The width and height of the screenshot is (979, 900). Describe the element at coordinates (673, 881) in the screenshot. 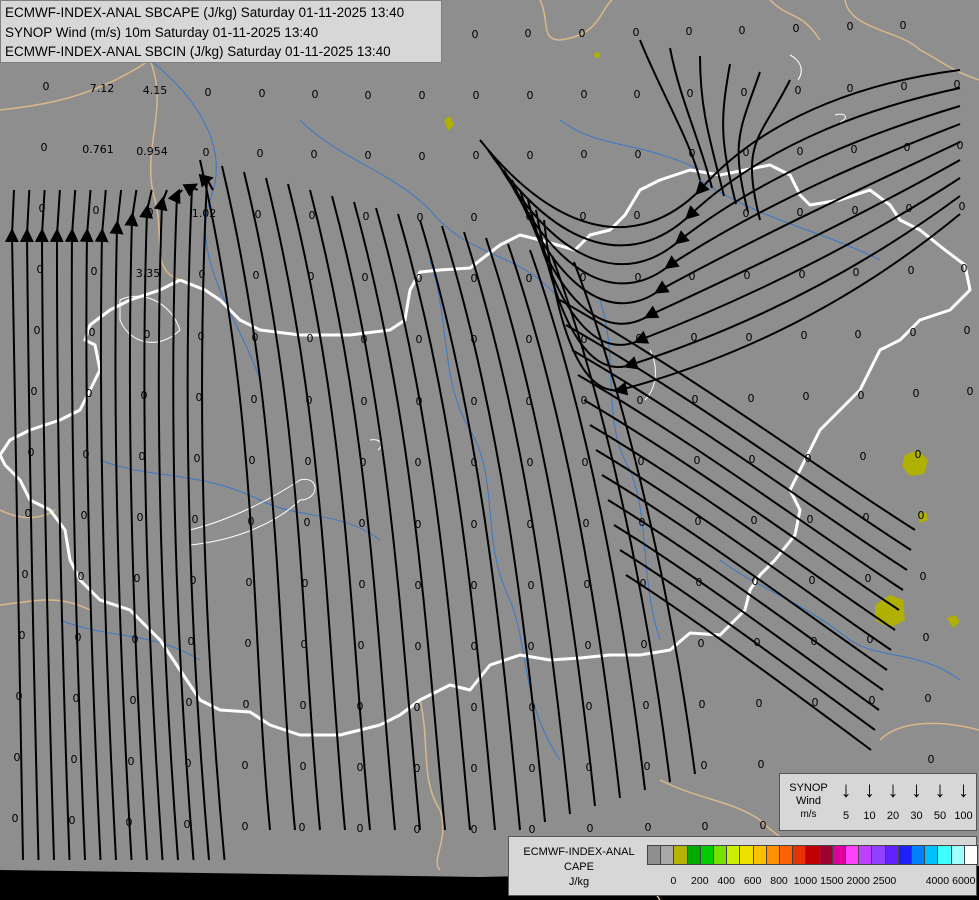

I see `cape-tick-label: 0` at that location.